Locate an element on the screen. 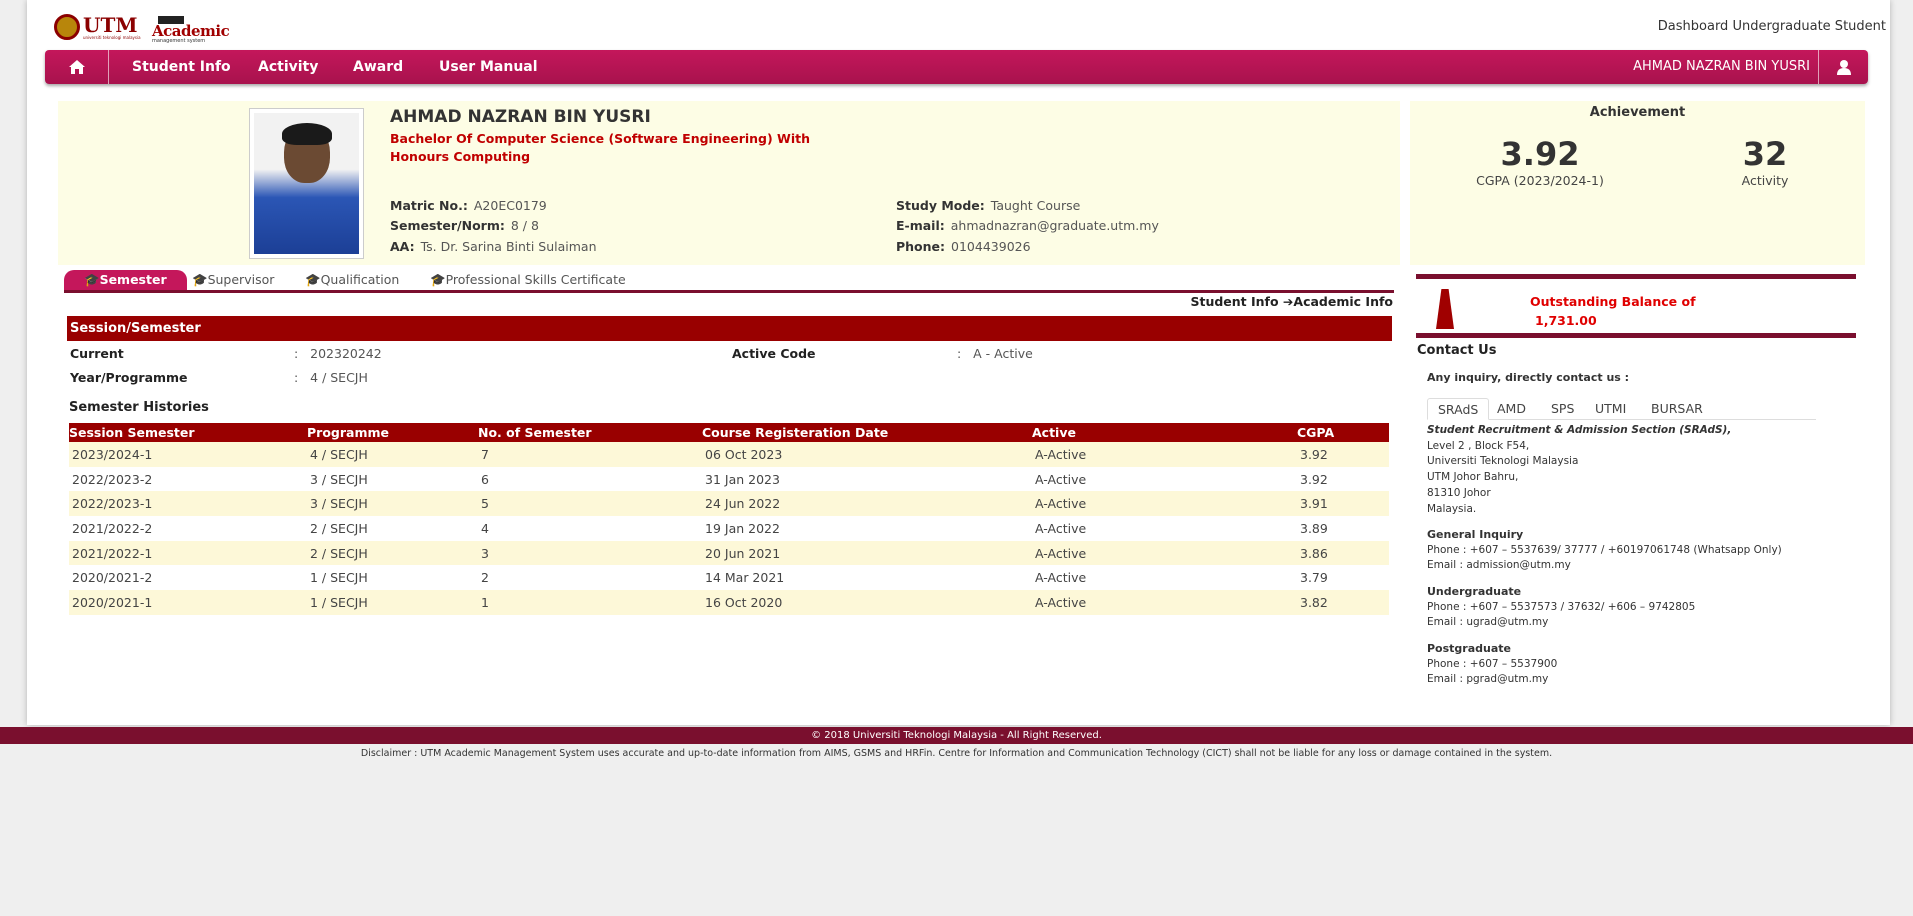 This screenshot has width=1913, height=916. phone-label: Phone: is located at coordinates (921, 246).